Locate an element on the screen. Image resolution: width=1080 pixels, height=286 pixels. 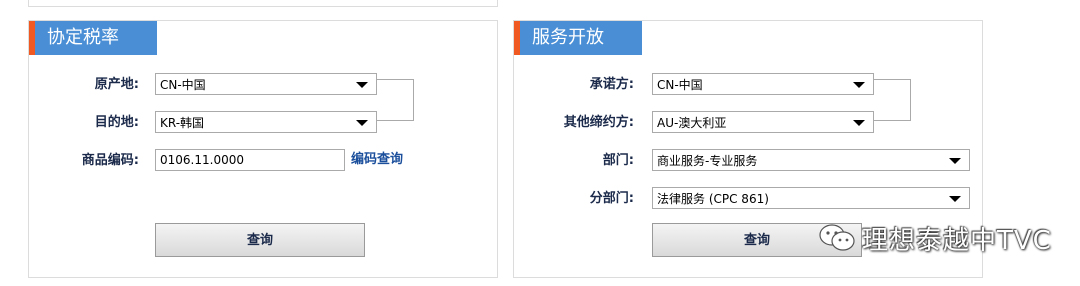
watermark: 理想泰越中TVC is located at coordinates (935, 238).